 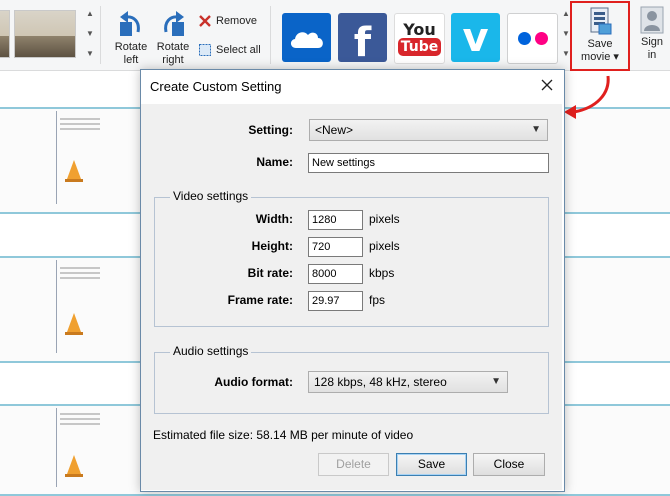 I want to click on width-label: Width:, so click(x=274, y=219).